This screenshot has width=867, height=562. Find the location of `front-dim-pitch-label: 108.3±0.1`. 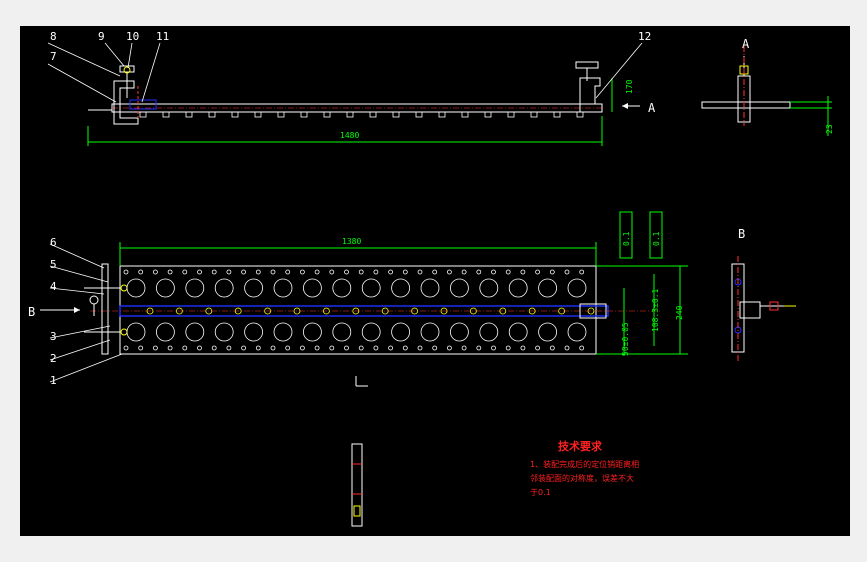

front-dim-pitch-label: 108.3±0.1 is located at coordinates (655, 310).